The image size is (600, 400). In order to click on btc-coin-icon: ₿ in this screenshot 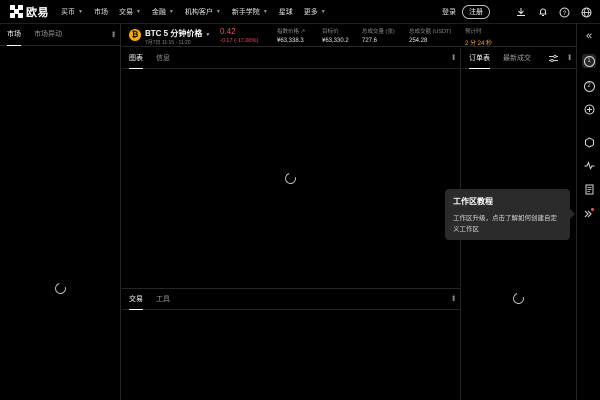, I will do `click(135, 35)`.